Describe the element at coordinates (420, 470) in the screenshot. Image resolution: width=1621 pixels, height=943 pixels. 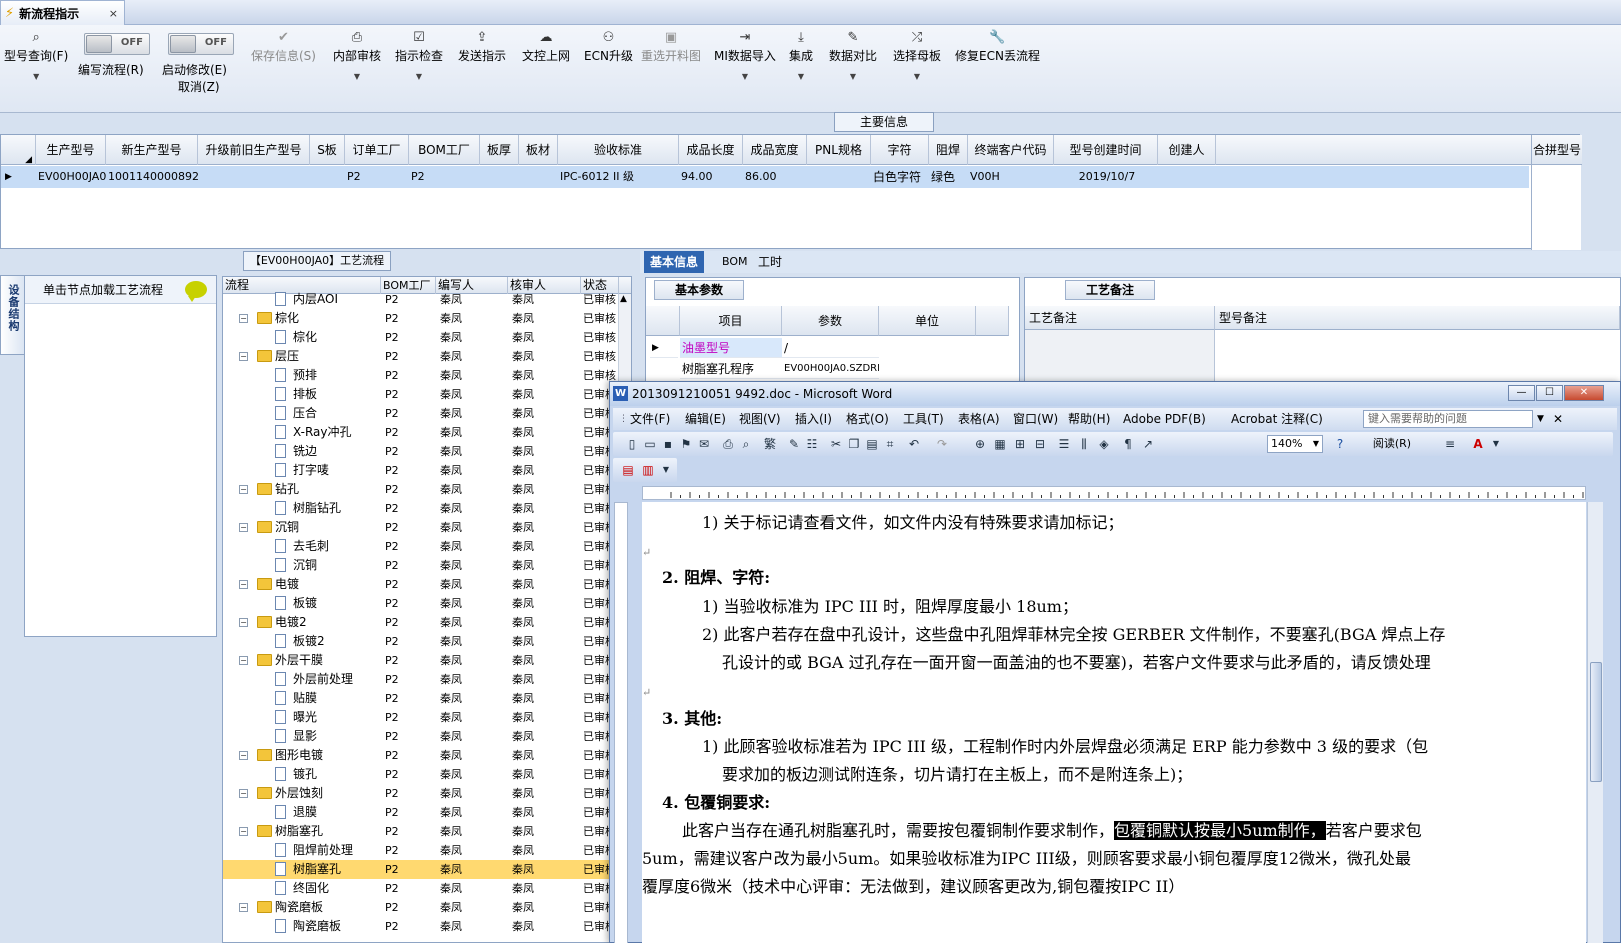
I see `tree-node: 打字唛 P2 秦凤 秦凤 已审核` at that location.